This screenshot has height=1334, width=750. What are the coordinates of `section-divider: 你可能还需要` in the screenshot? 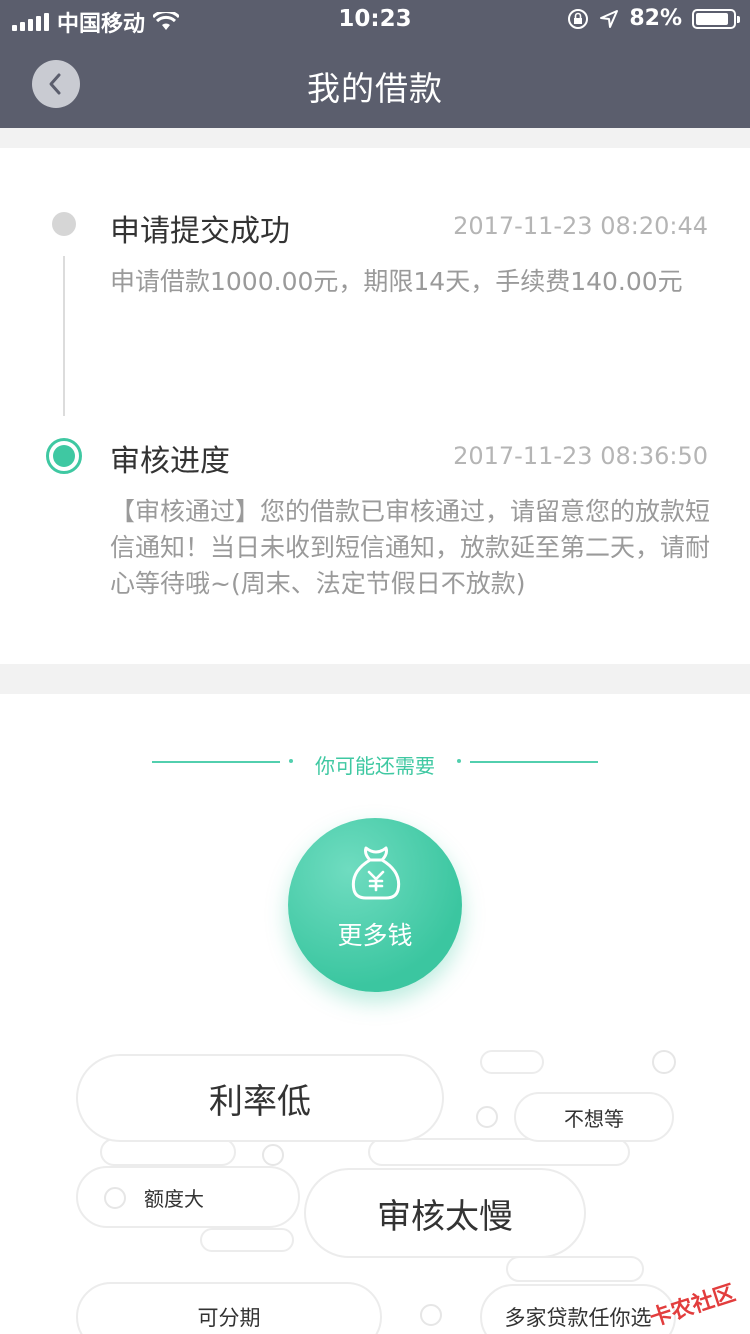 It's located at (375, 765).